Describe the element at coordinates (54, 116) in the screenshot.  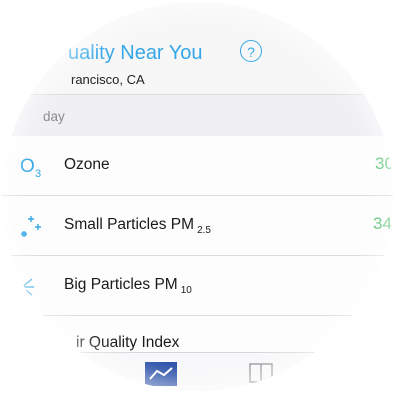
I see `section-label: day` at that location.